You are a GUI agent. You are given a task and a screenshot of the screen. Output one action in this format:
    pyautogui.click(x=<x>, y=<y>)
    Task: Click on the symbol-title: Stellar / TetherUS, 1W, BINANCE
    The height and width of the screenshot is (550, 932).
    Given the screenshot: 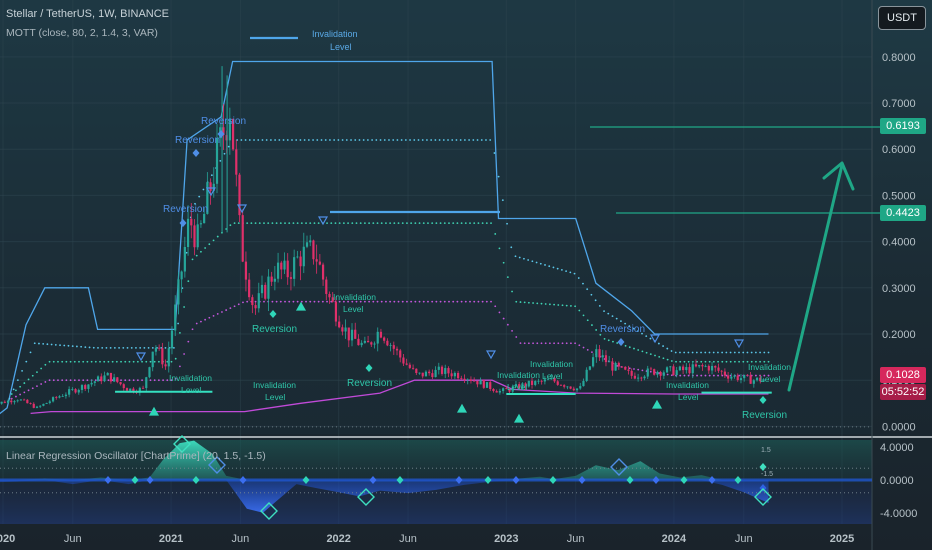 What is the action you would take?
    pyautogui.click(x=87, y=14)
    